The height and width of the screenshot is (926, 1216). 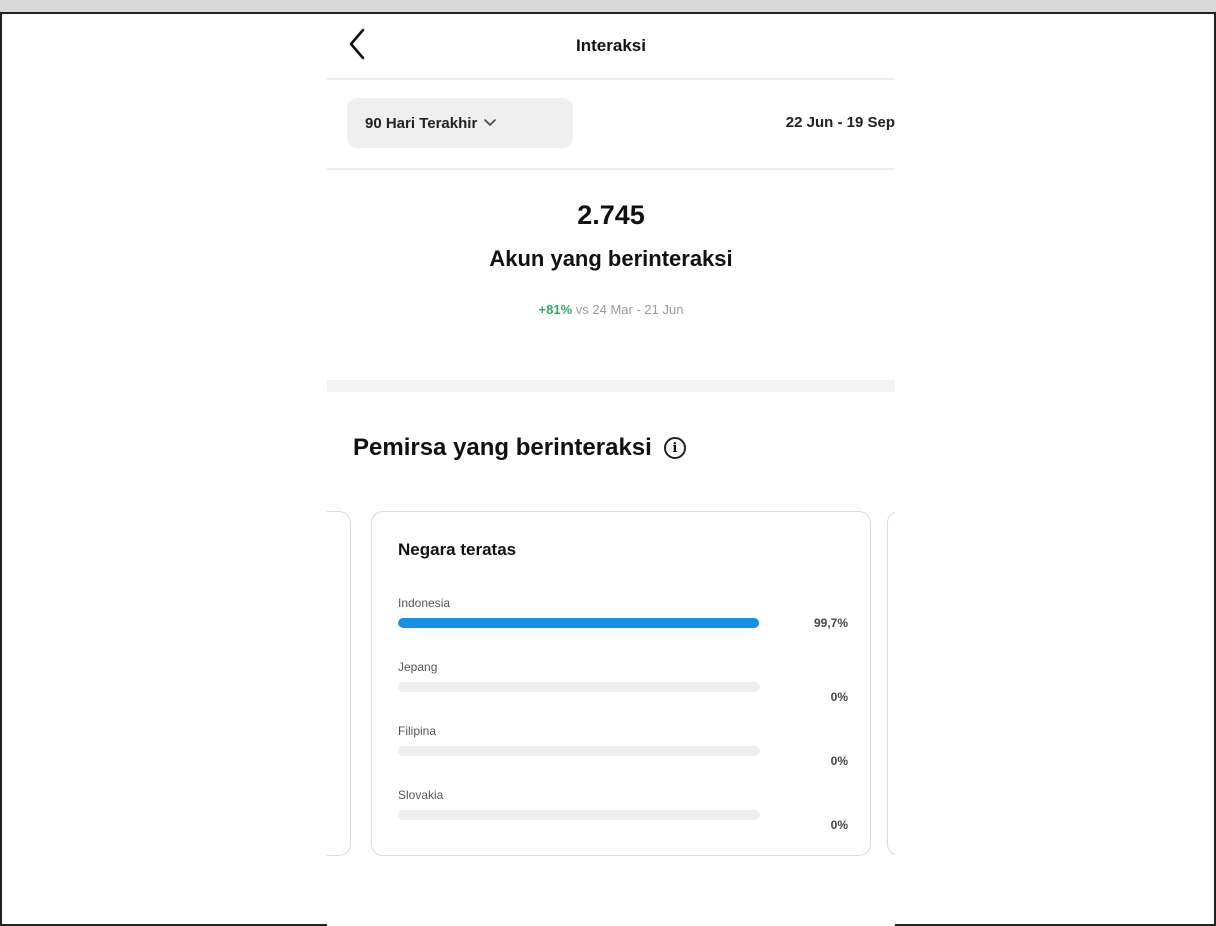 I want to click on info-icon: i, so click(x=674, y=448).